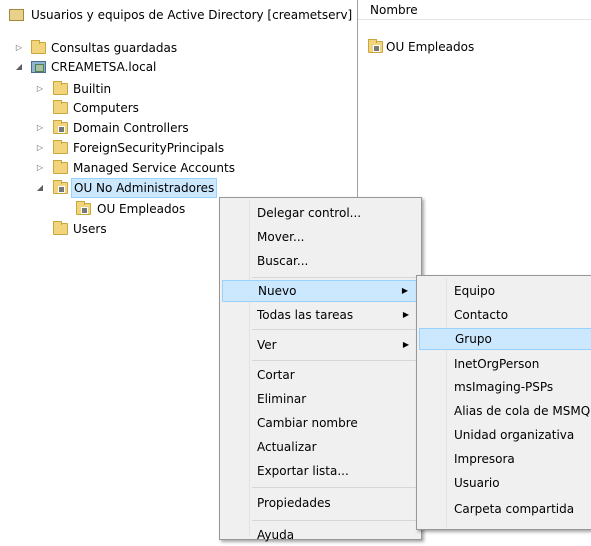 The height and width of the screenshot is (546, 591). I want to click on tree-item-label: Computers, so click(106, 108).